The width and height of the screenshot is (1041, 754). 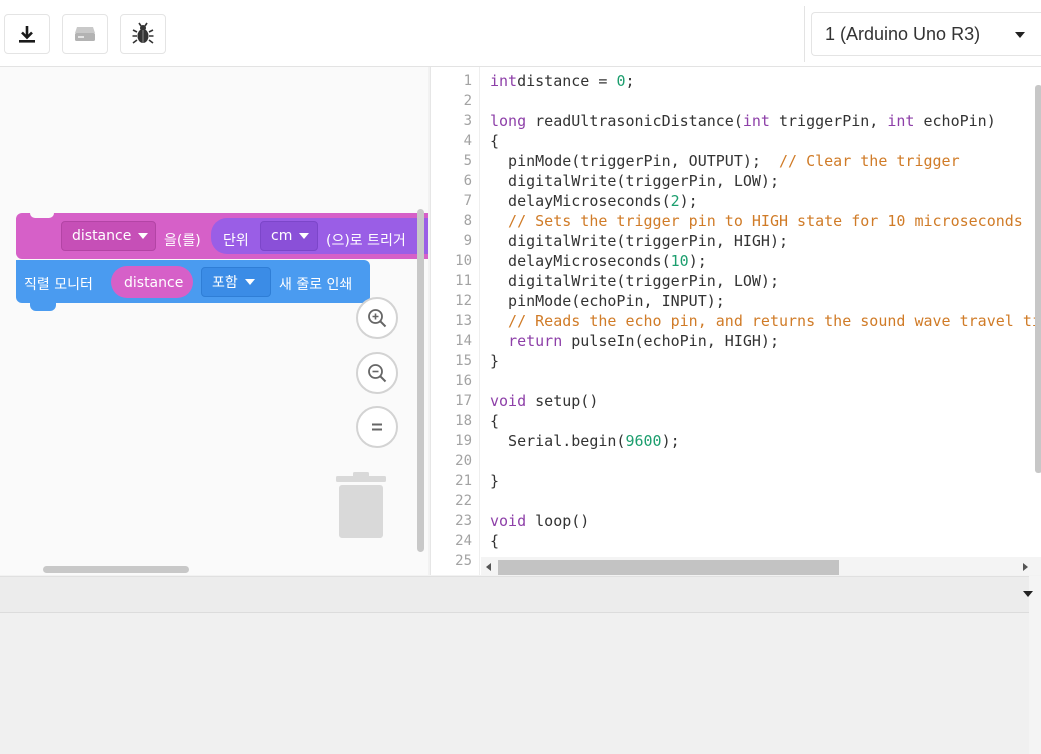 I want to click on code-line: 17 void setup(), so click(x=733, y=401).